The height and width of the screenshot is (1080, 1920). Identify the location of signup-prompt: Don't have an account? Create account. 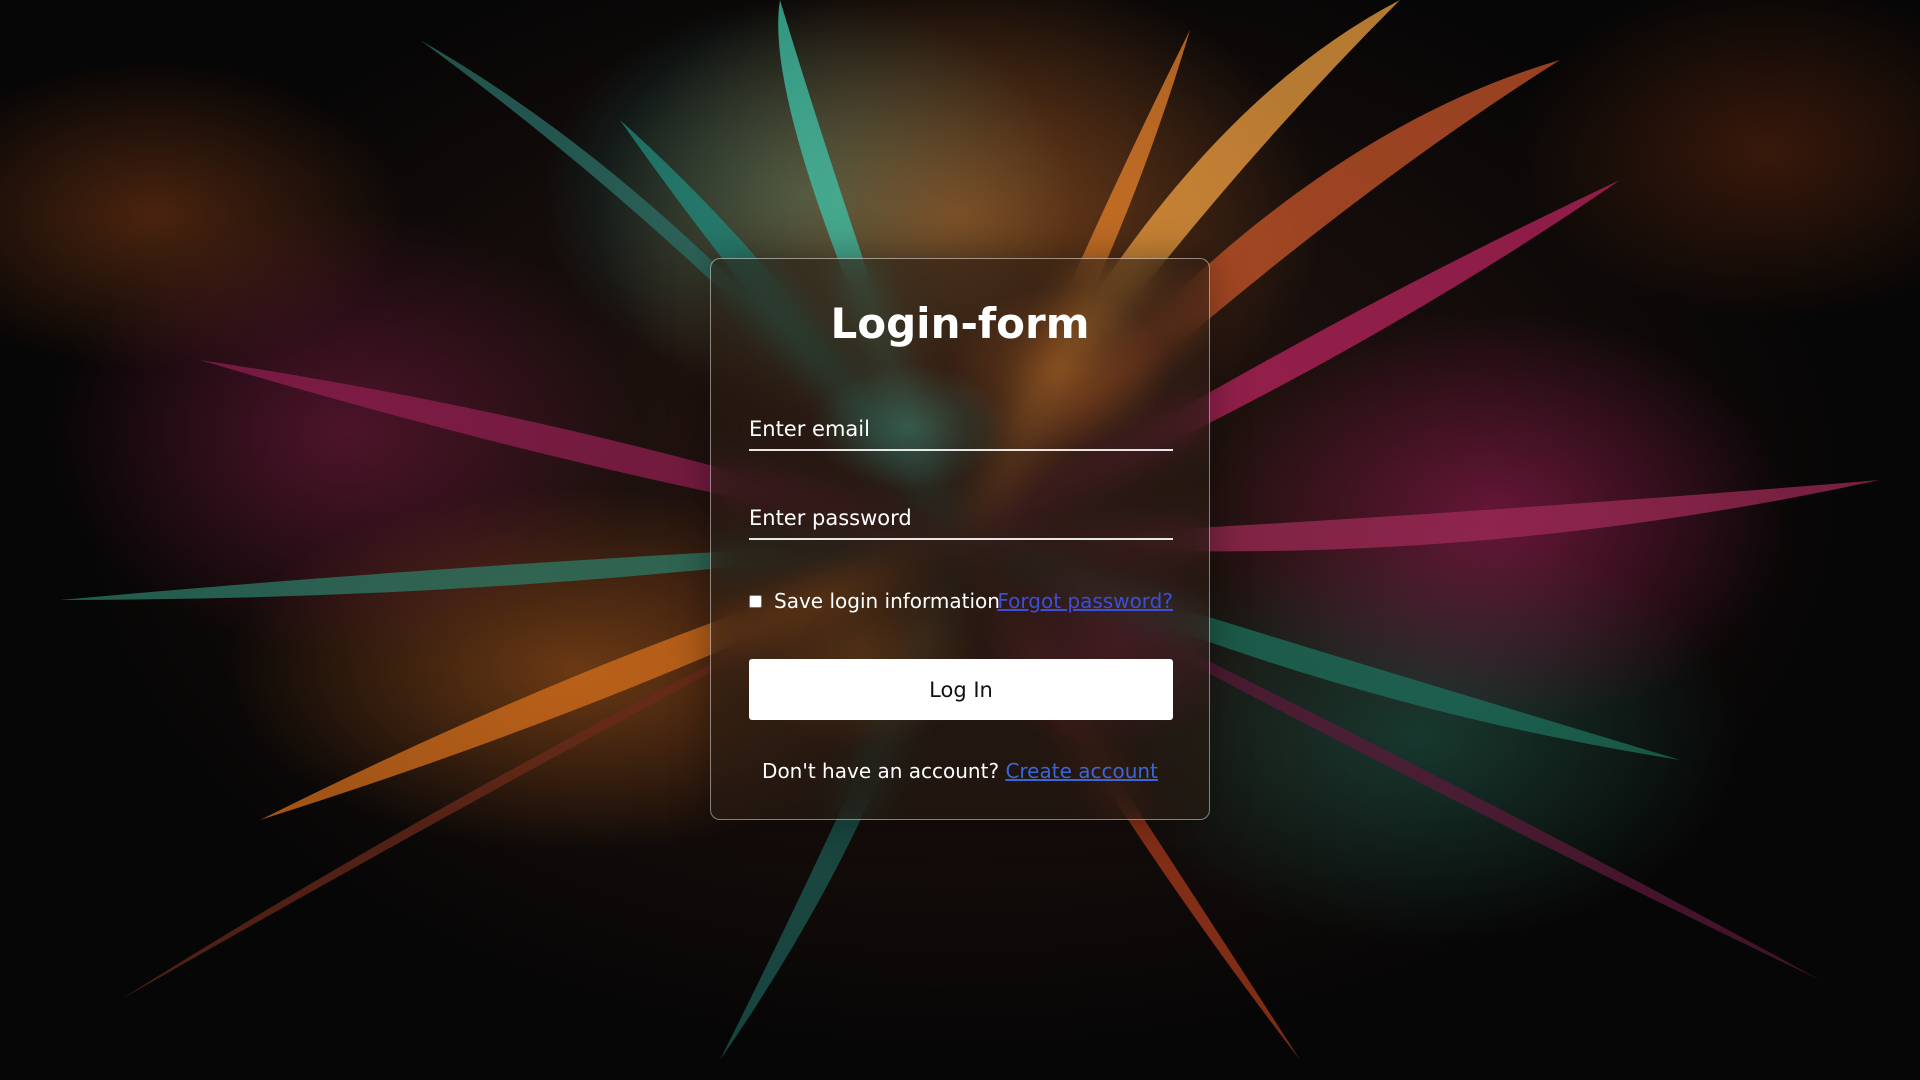
(960, 771).